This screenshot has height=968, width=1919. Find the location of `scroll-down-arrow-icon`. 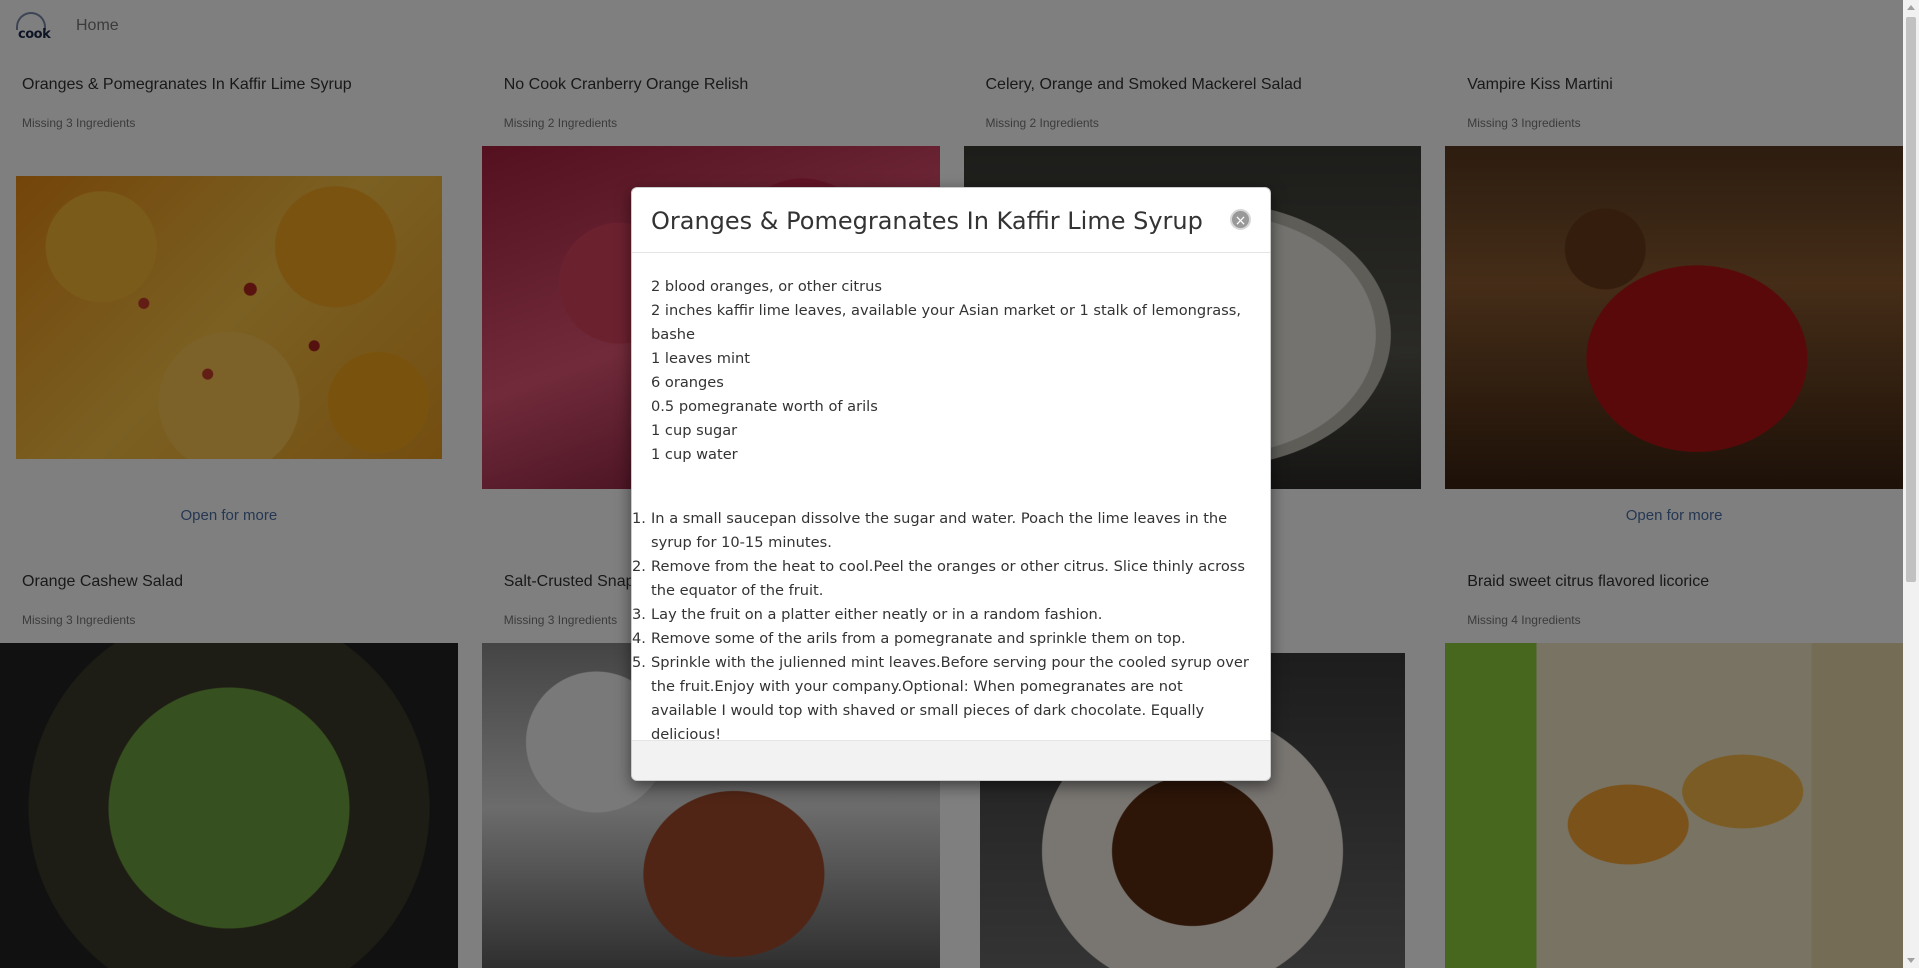

scroll-down-arrow-icon is located at coordinates (1911, 960).